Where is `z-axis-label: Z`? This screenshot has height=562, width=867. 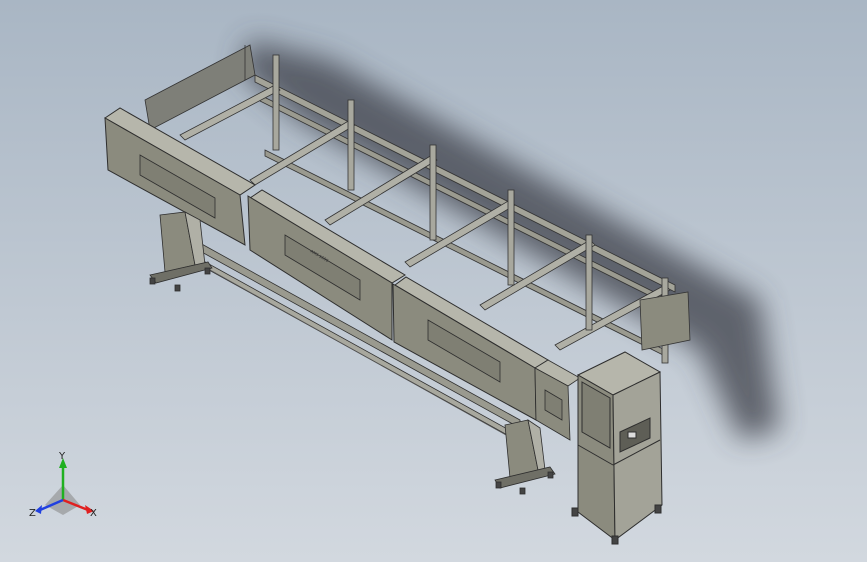 z-axis-label: Z is located at coordinates (32, 513).